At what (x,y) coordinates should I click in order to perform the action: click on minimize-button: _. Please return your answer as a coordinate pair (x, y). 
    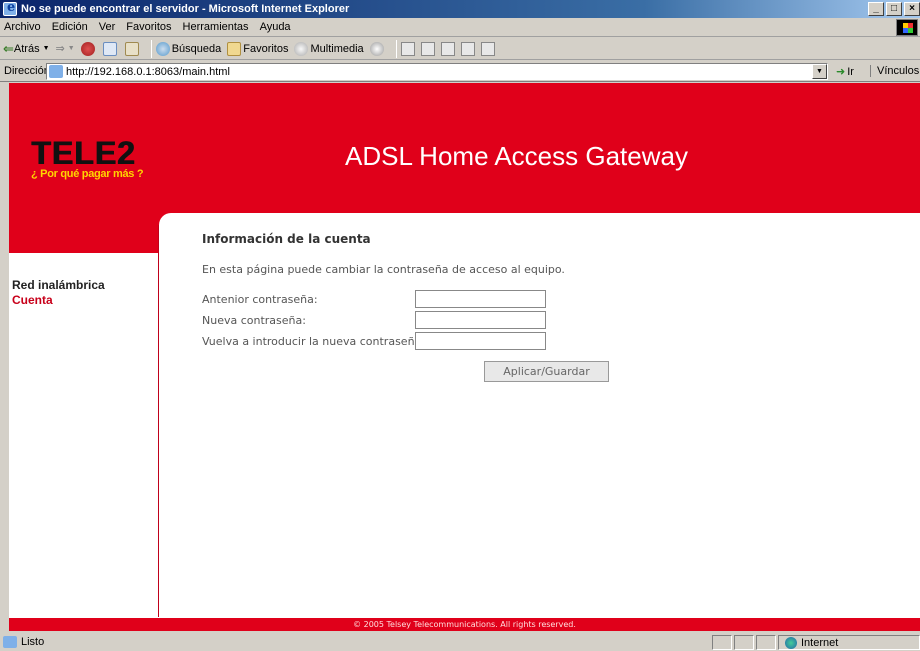
    Looking at the image, I should click on (876, 9).